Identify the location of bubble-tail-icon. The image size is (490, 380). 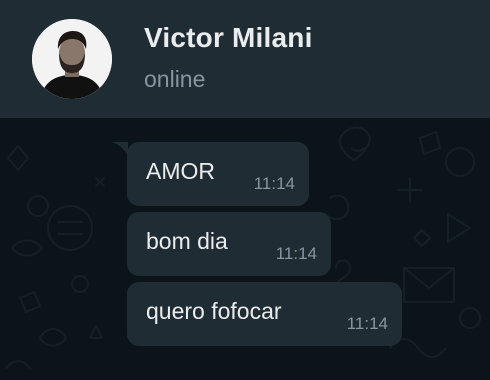
(120, 149).